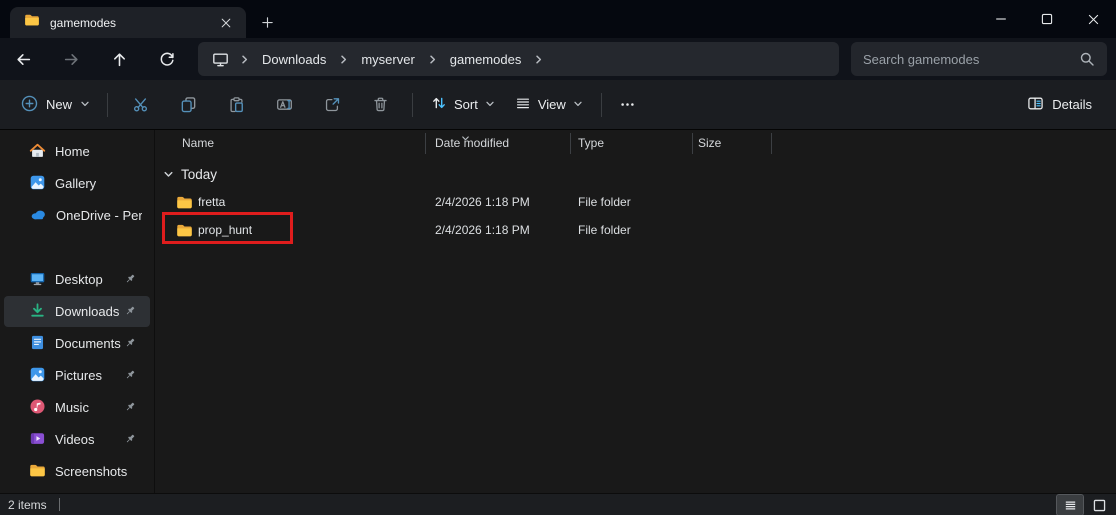  Describe the element at coordinates (59, 104) in the screenshot. I see `new-button-label: New` at that location.